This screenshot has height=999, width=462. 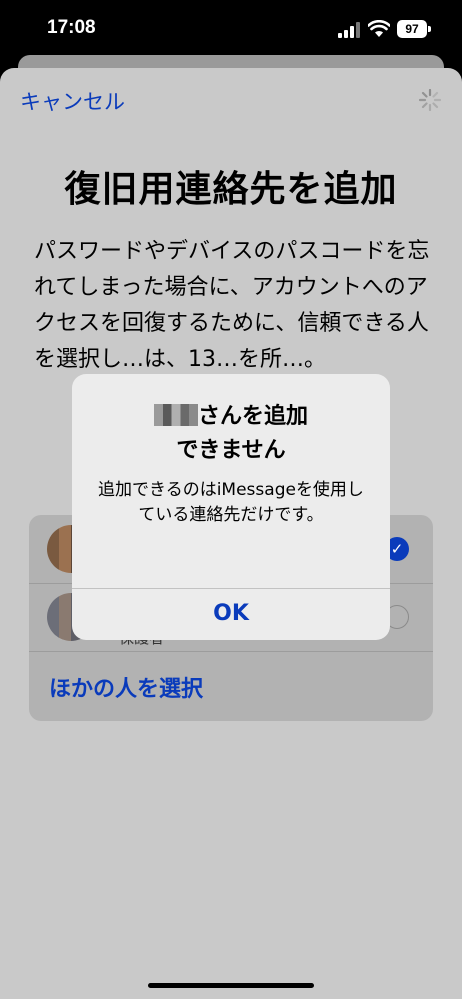 What do you see at coordinates (349, 30) in the screenshot?
I see `cellular-signal-icon` at bounding box center [349, 30].